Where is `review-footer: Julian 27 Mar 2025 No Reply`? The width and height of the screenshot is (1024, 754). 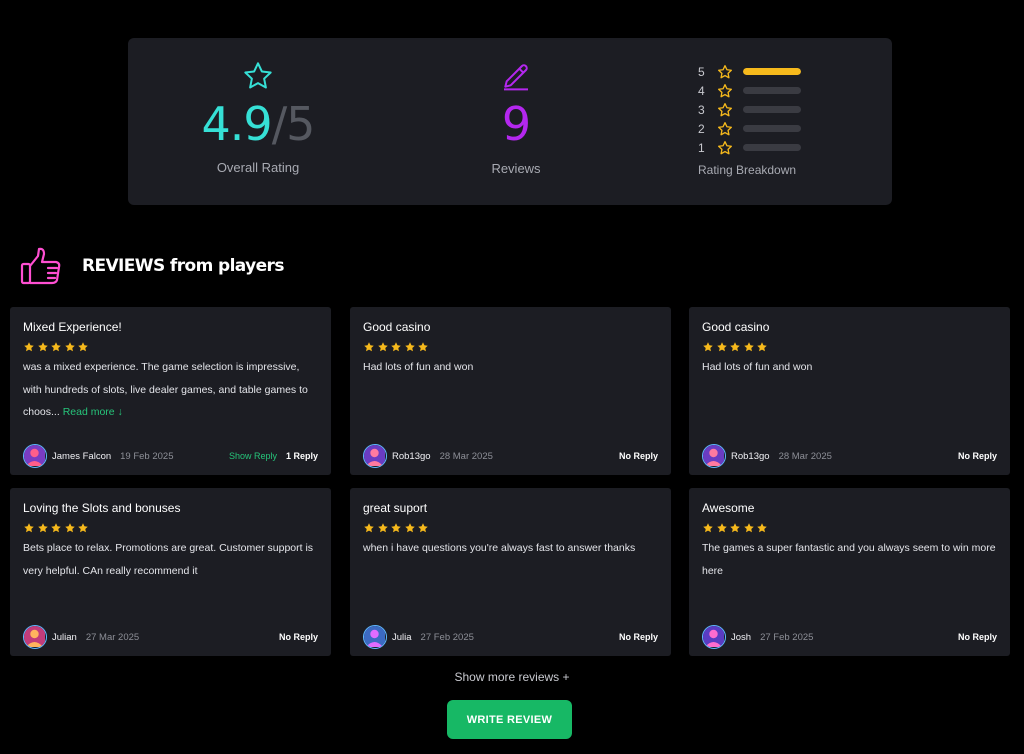 review-footer: Julian 27 Mar 2025 No Reply is located at coordinates (170, 637).